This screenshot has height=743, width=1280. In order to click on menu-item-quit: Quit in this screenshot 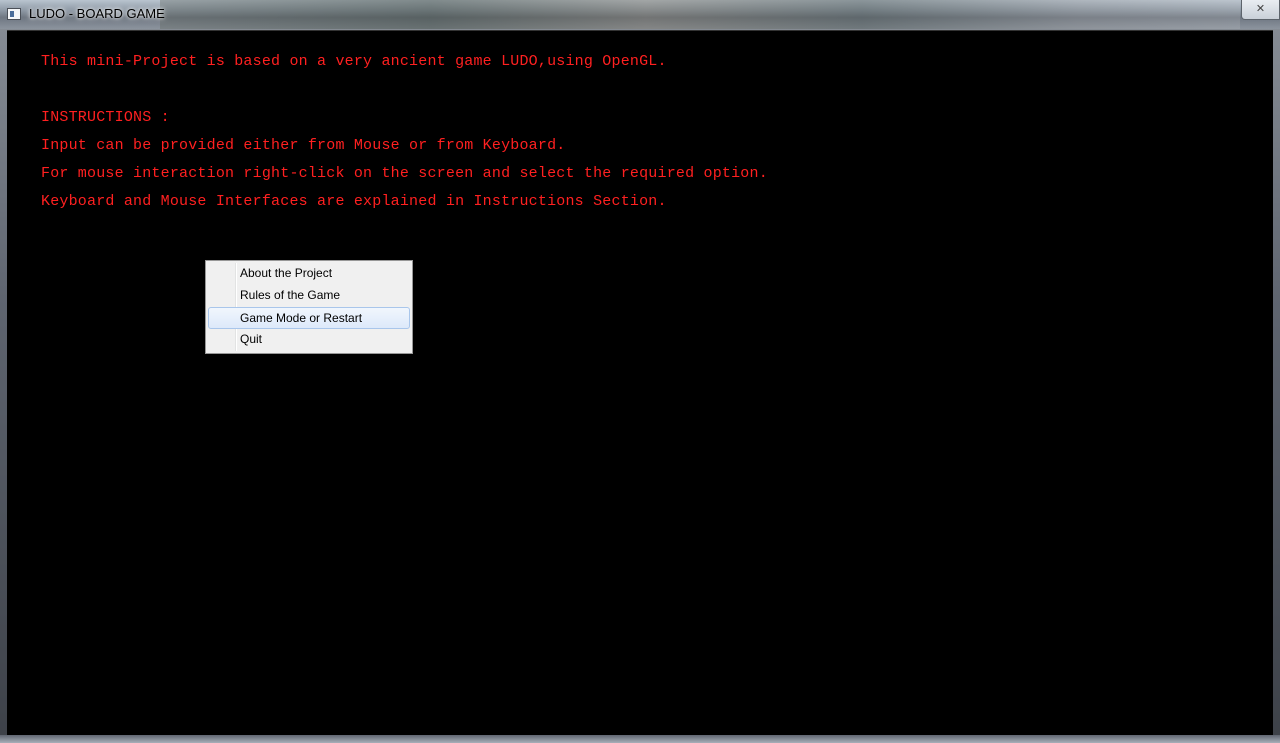, I will do `click(309, 340)`.